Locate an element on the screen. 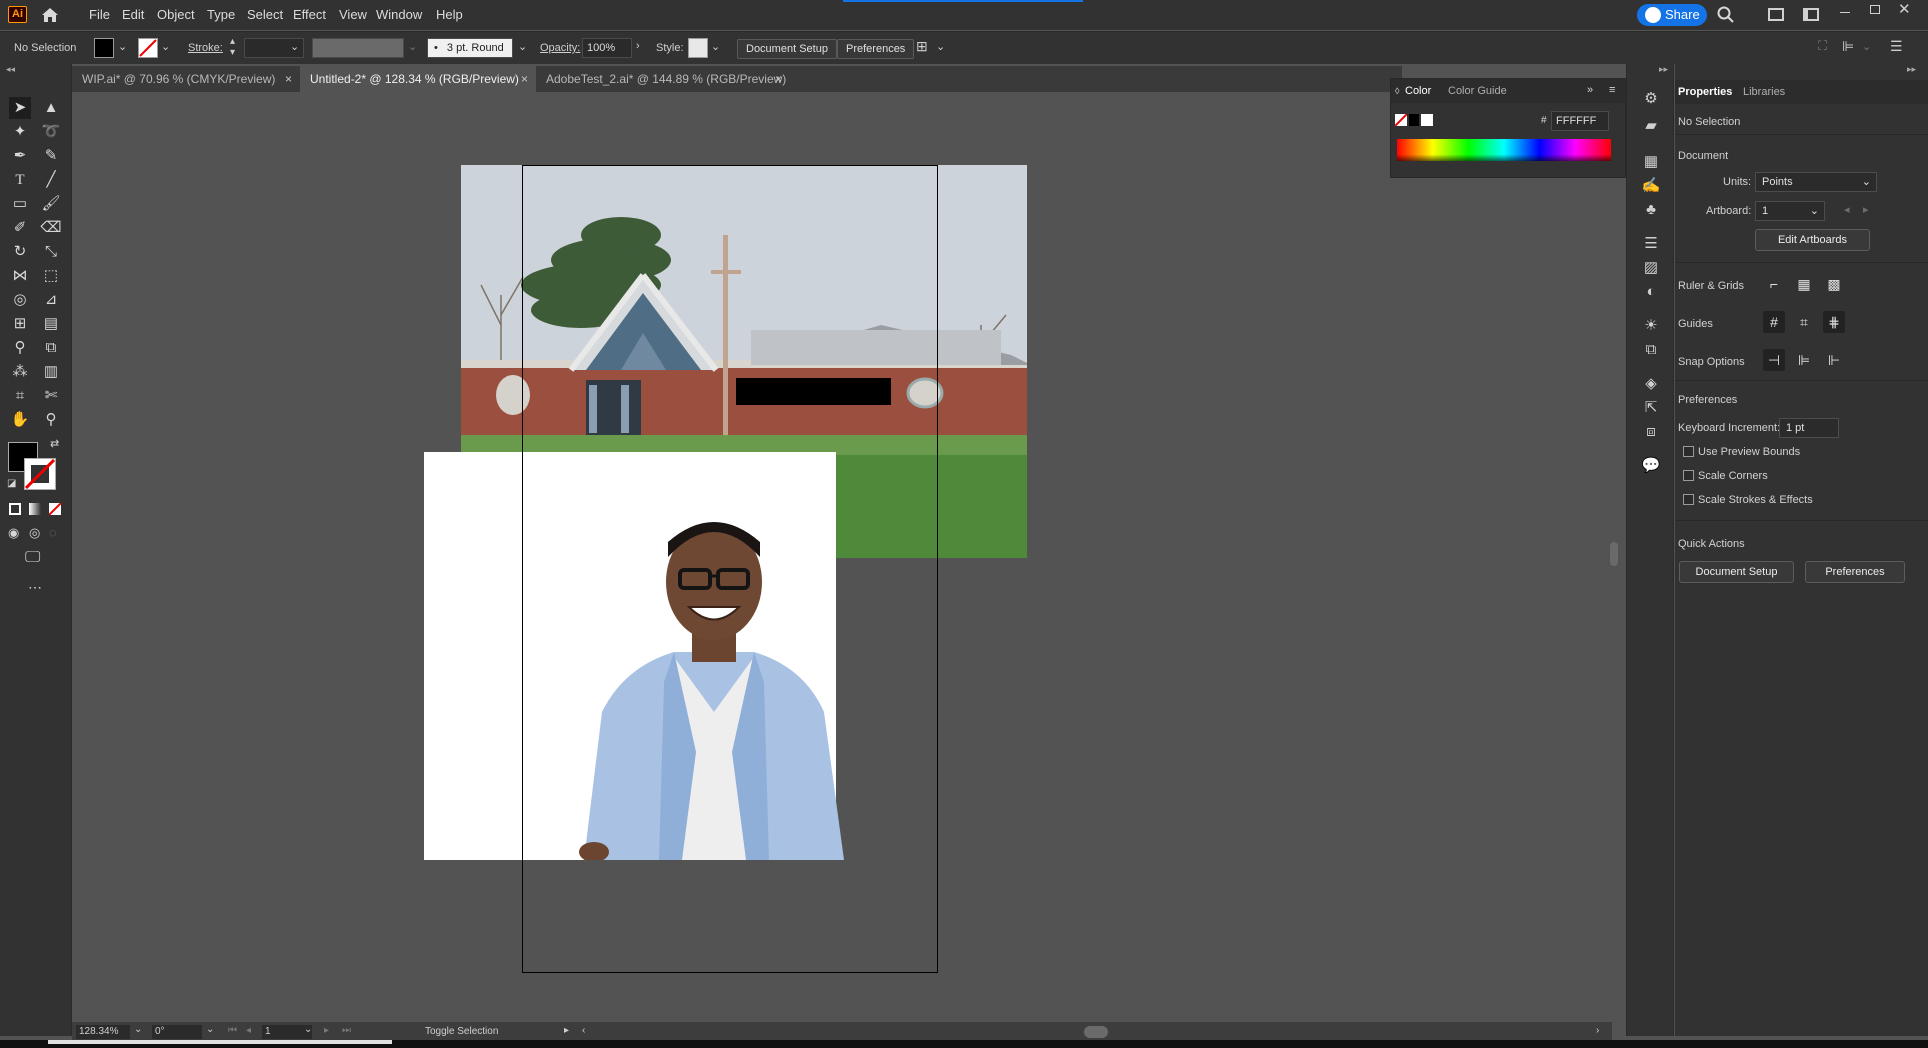 The width and height of the screenshot is (1928, 1048). shape-builder-icon: ◎ is located at coordinates (20, 300).